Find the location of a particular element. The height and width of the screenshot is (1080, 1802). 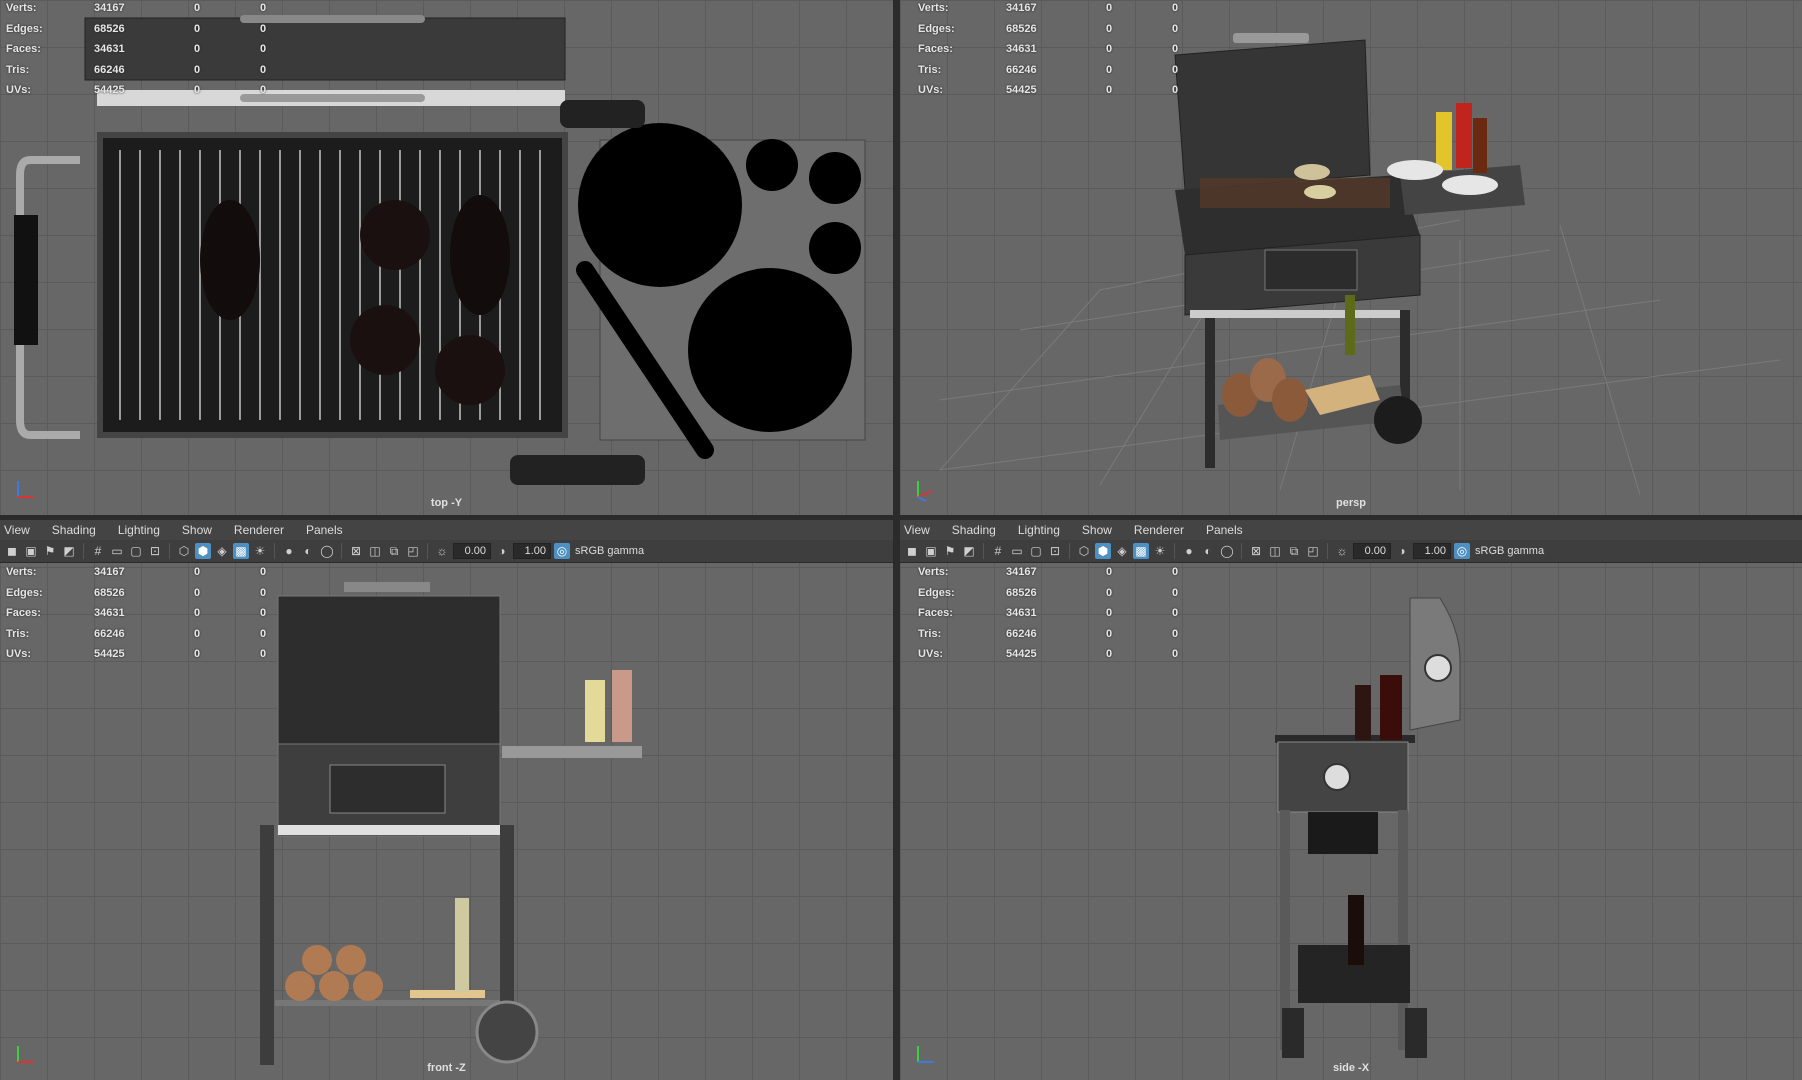

camera-label: persp is located at coordinates (1351, 503).